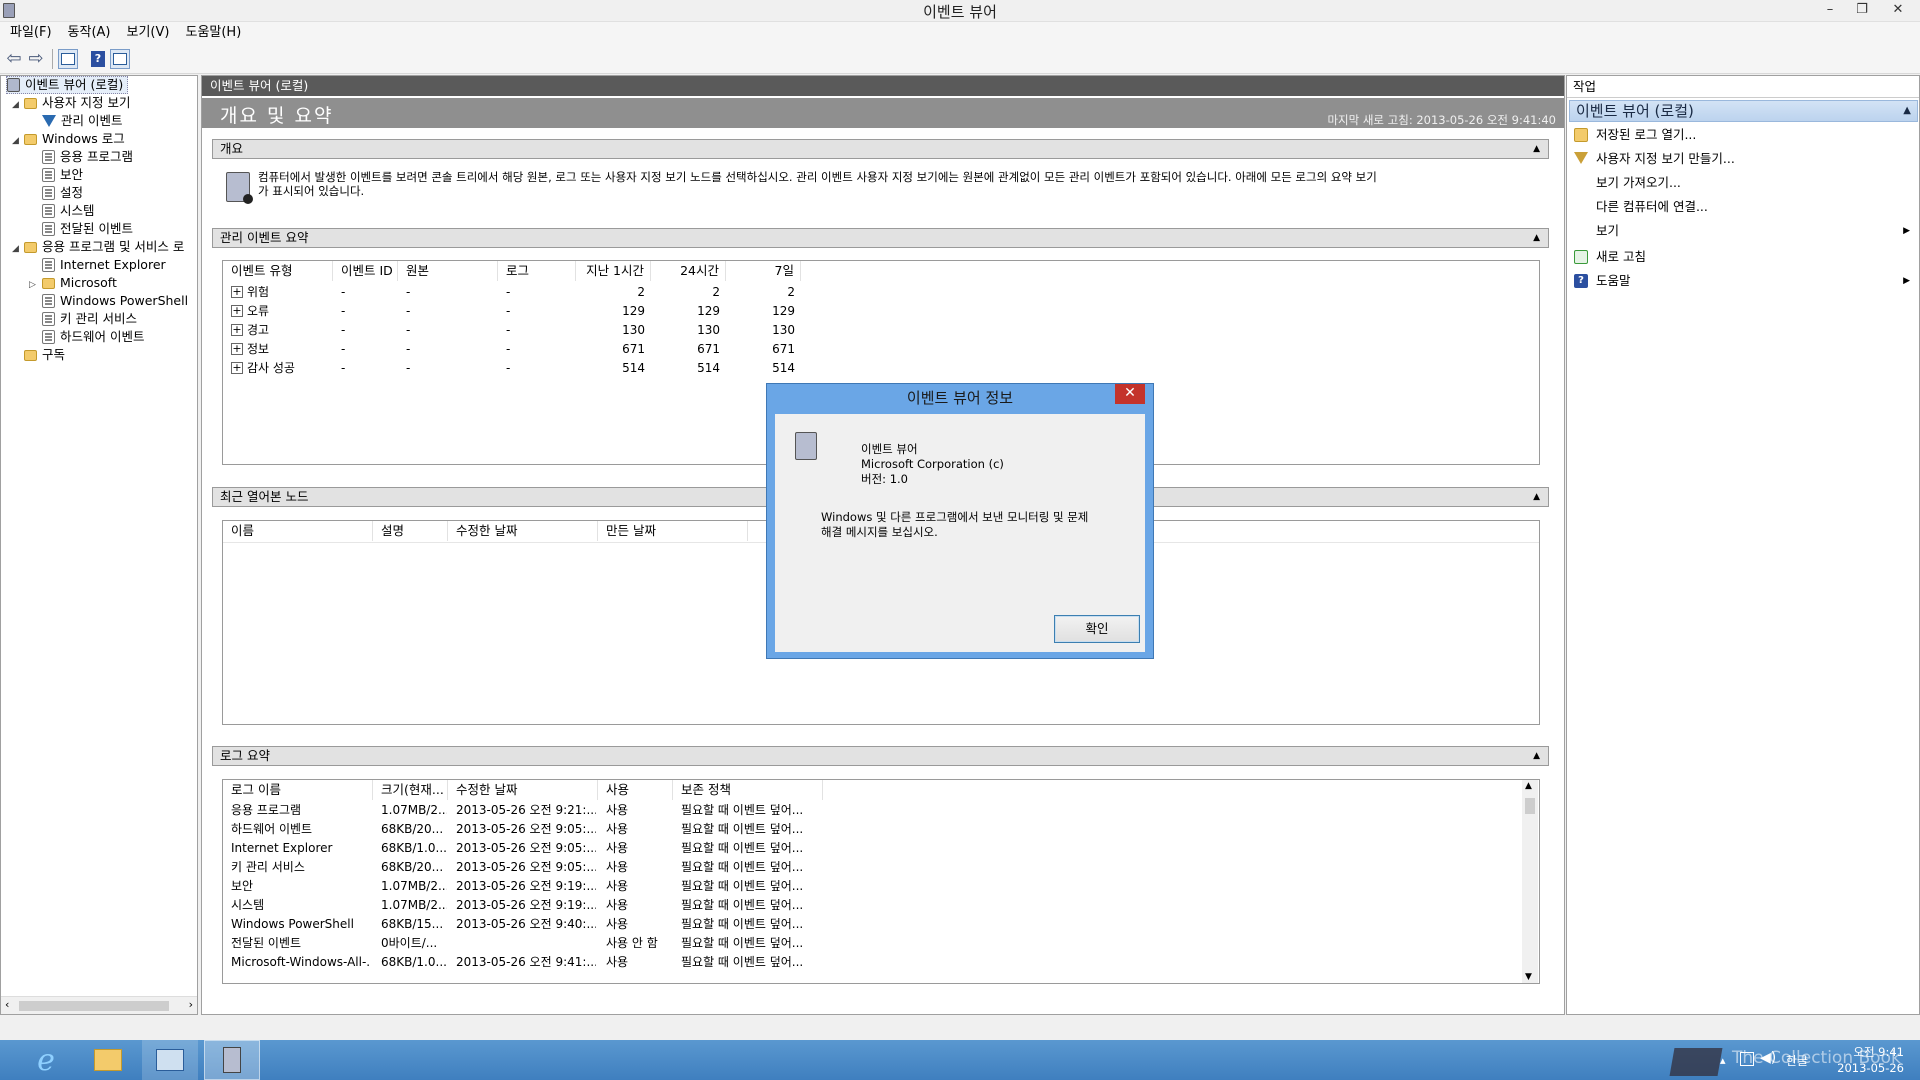 The height and width of the screenshot is (1080, 1920). Describe the element at coordinates (77, 103) in the screenshot. I see `tree-item-custom-views: 사용자 지정 보기` at that location.